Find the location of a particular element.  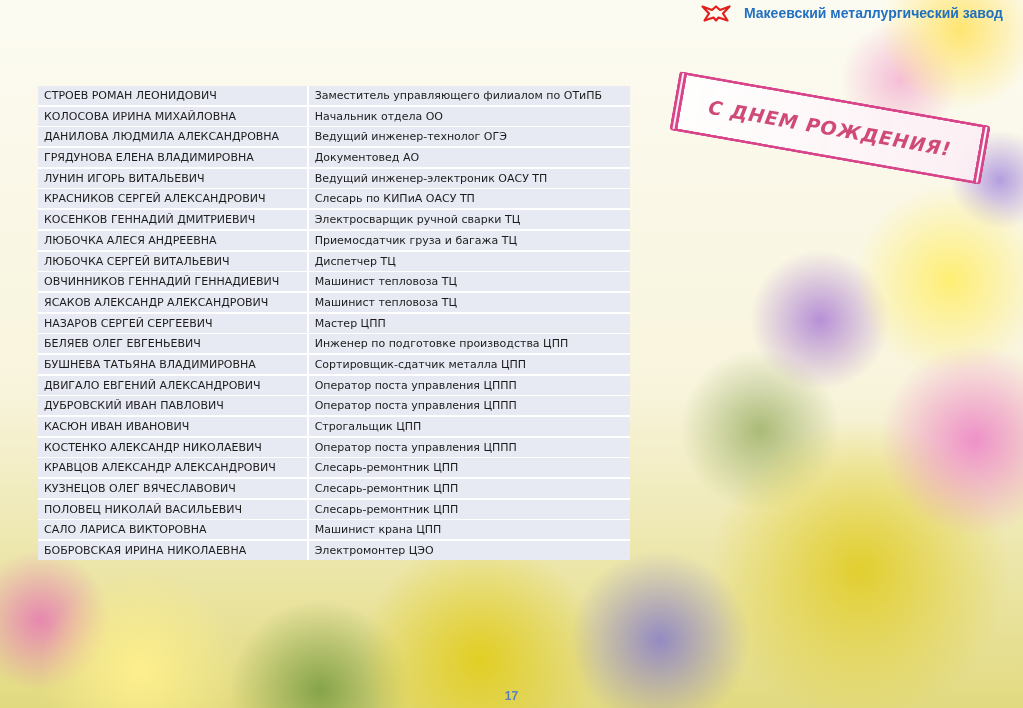

table-cell: БЕЛЯЕВ ОЛЕГ ЕВГЕНЬЕВИЧ is located at coordinates (172, 344).